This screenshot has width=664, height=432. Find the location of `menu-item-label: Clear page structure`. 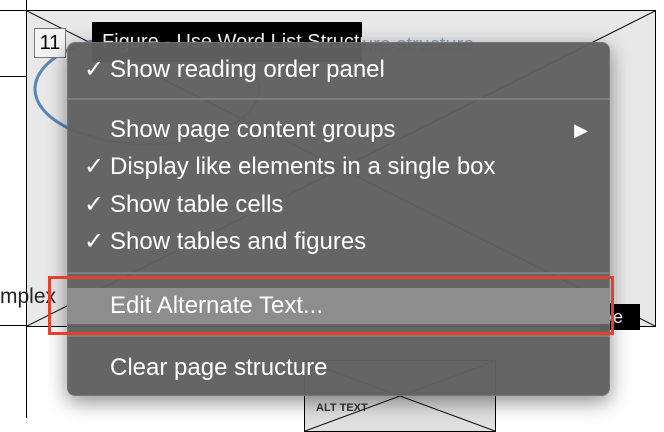

menu-item-label: Clear page structure is located at coordinates (219, 367).